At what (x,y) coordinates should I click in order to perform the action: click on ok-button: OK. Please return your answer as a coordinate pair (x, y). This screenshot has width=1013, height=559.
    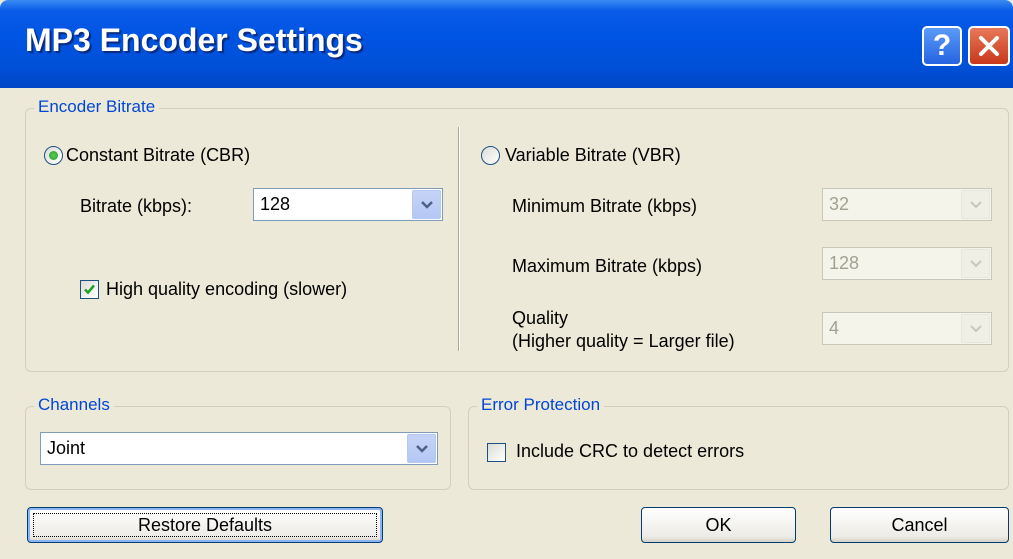
    Looking at the image, I should click on (718, 525).